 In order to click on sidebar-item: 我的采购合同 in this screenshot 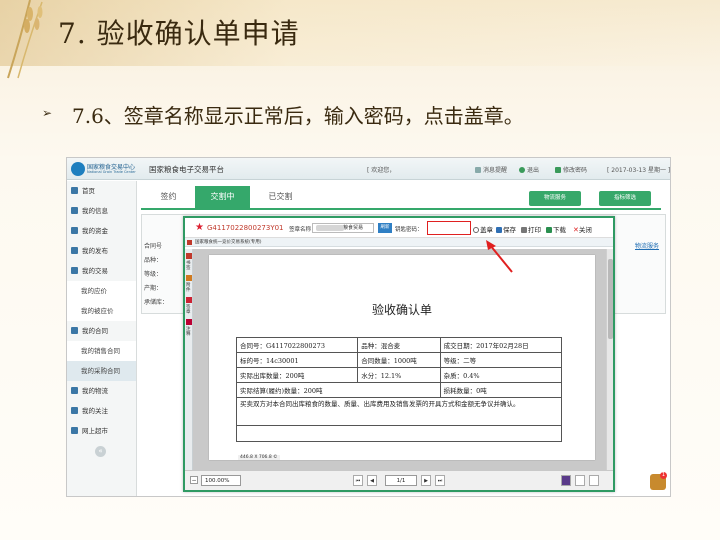, I will do `click(101, 371)`.